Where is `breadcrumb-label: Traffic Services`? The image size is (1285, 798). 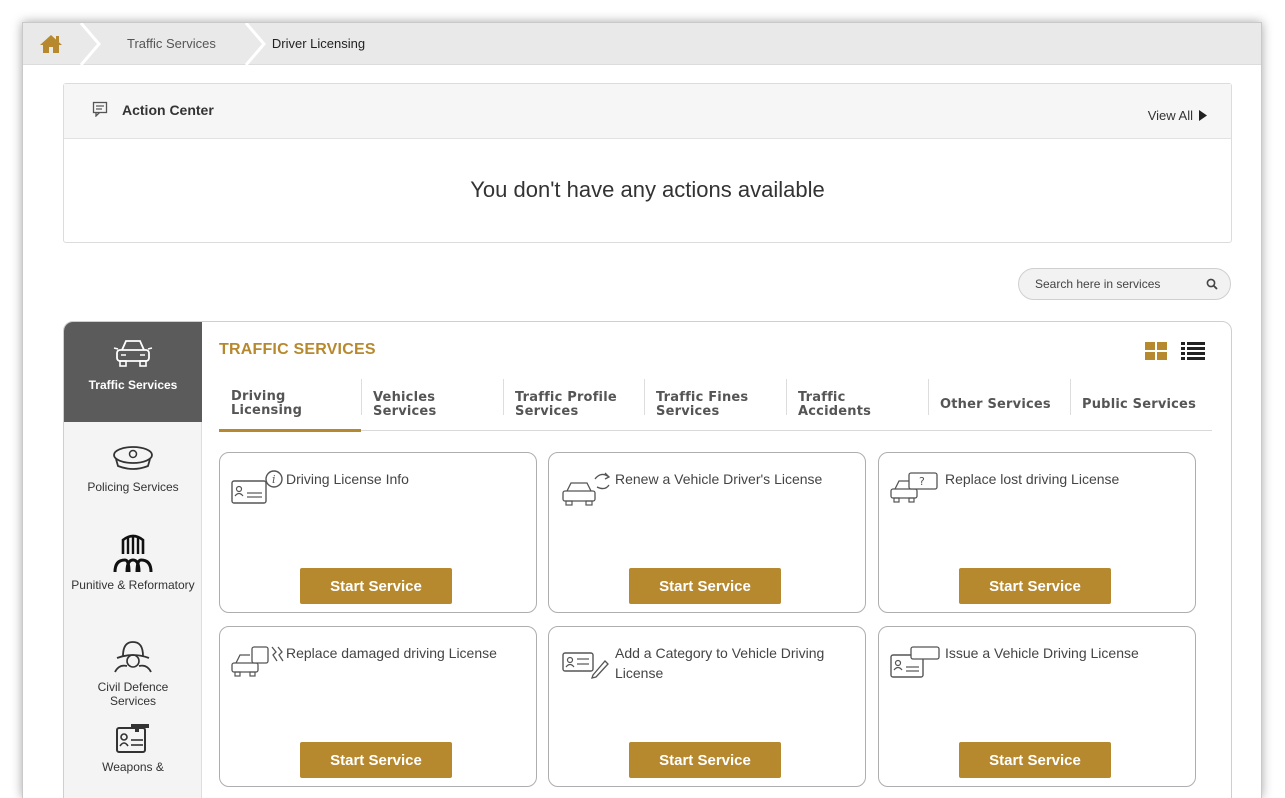 breadcrumb-label: Traffic Services is located at coordinates (171, 43).